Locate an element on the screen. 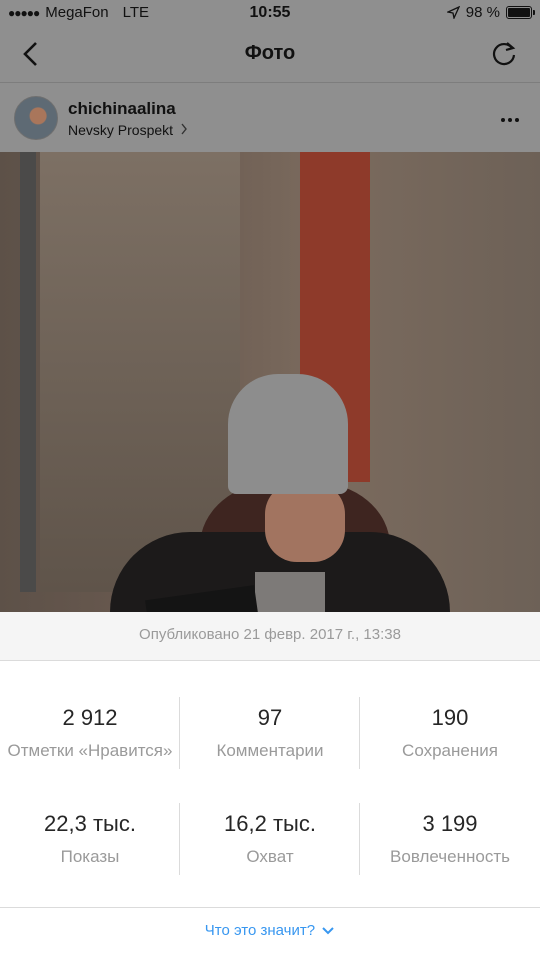  more-options-button is located at coordinates (510, 119).